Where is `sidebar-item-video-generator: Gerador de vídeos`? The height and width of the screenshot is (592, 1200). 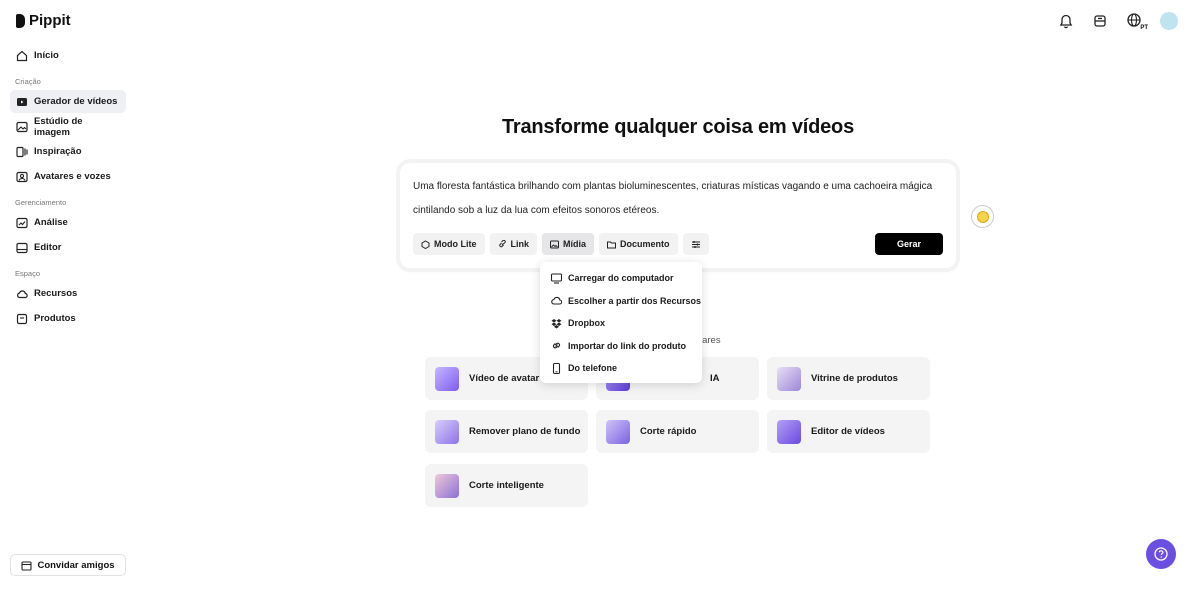 sidebar-item-video-generator: Gerador de vídeos is located at coordinates (68, 101).